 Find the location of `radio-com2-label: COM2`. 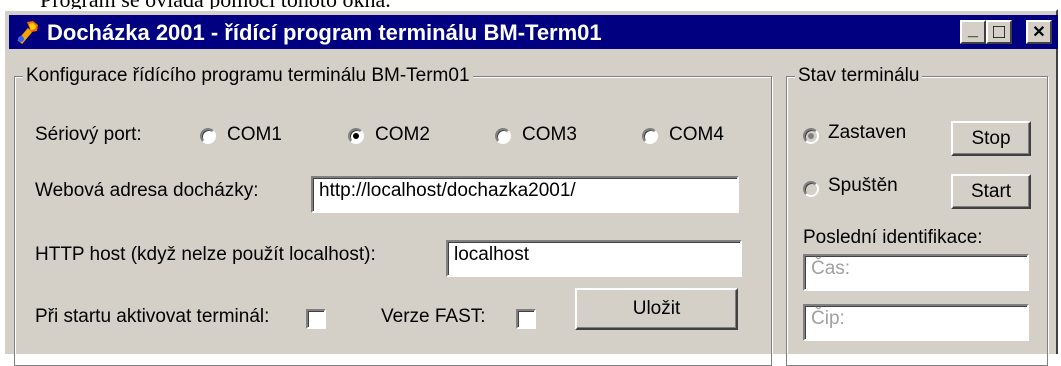

radio-com2-label: COM2 is located at coordinates (402, 135).